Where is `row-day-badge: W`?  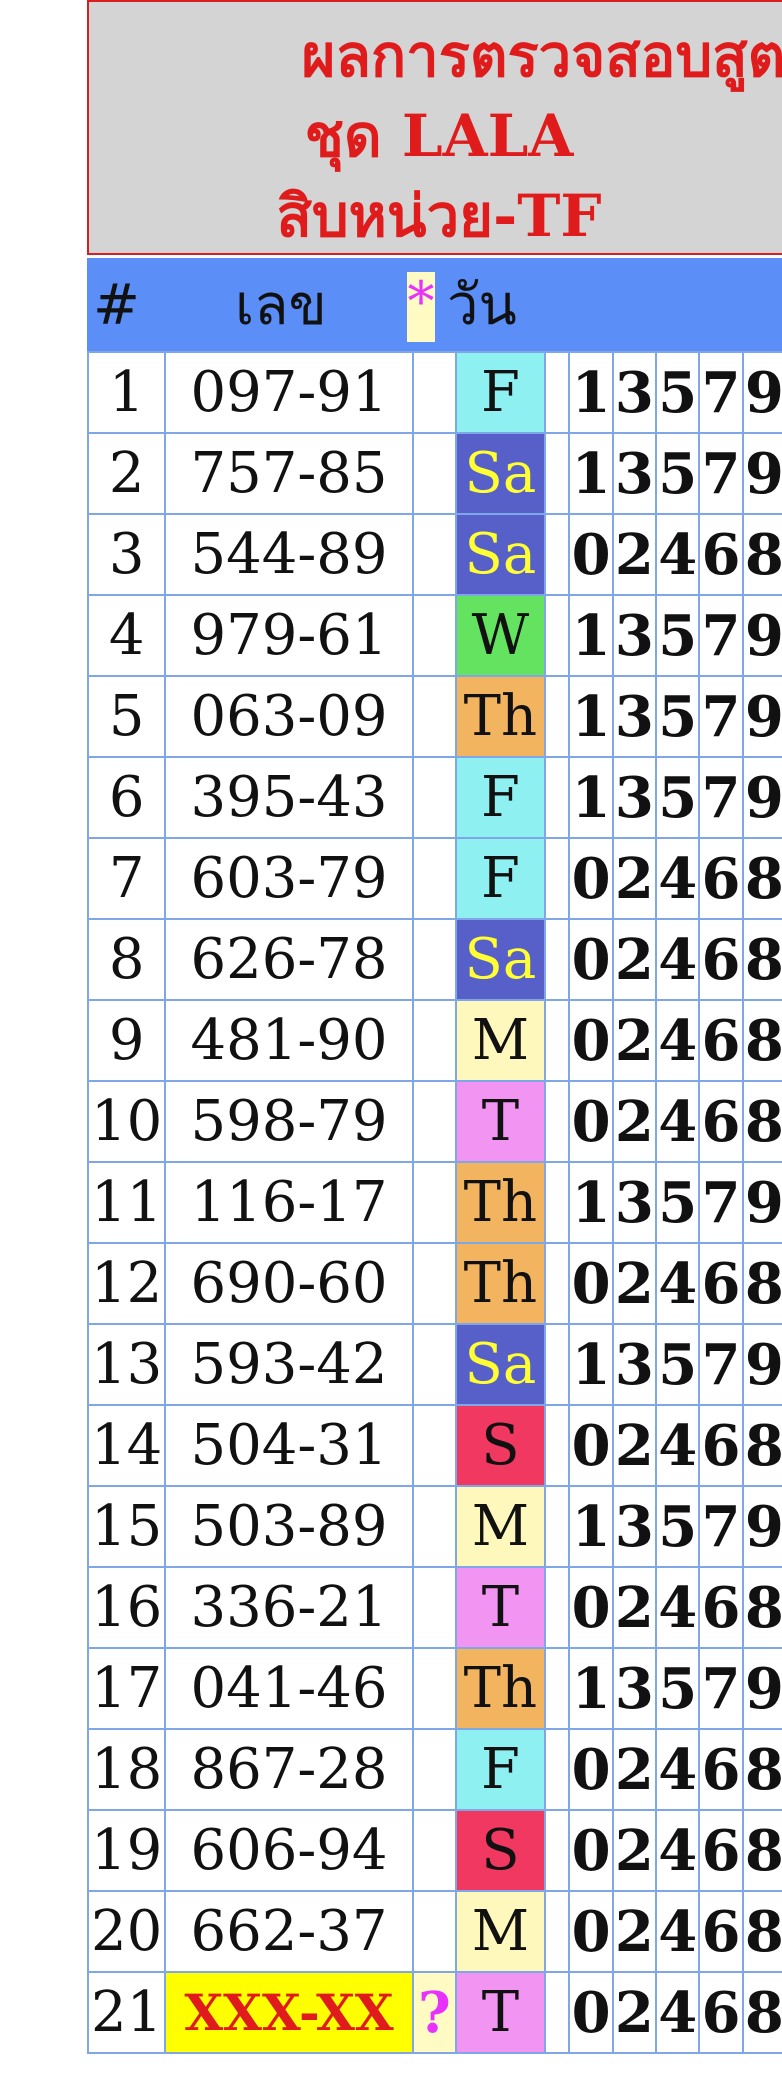
row-day-badge: W is located at coordinates (500, 635).